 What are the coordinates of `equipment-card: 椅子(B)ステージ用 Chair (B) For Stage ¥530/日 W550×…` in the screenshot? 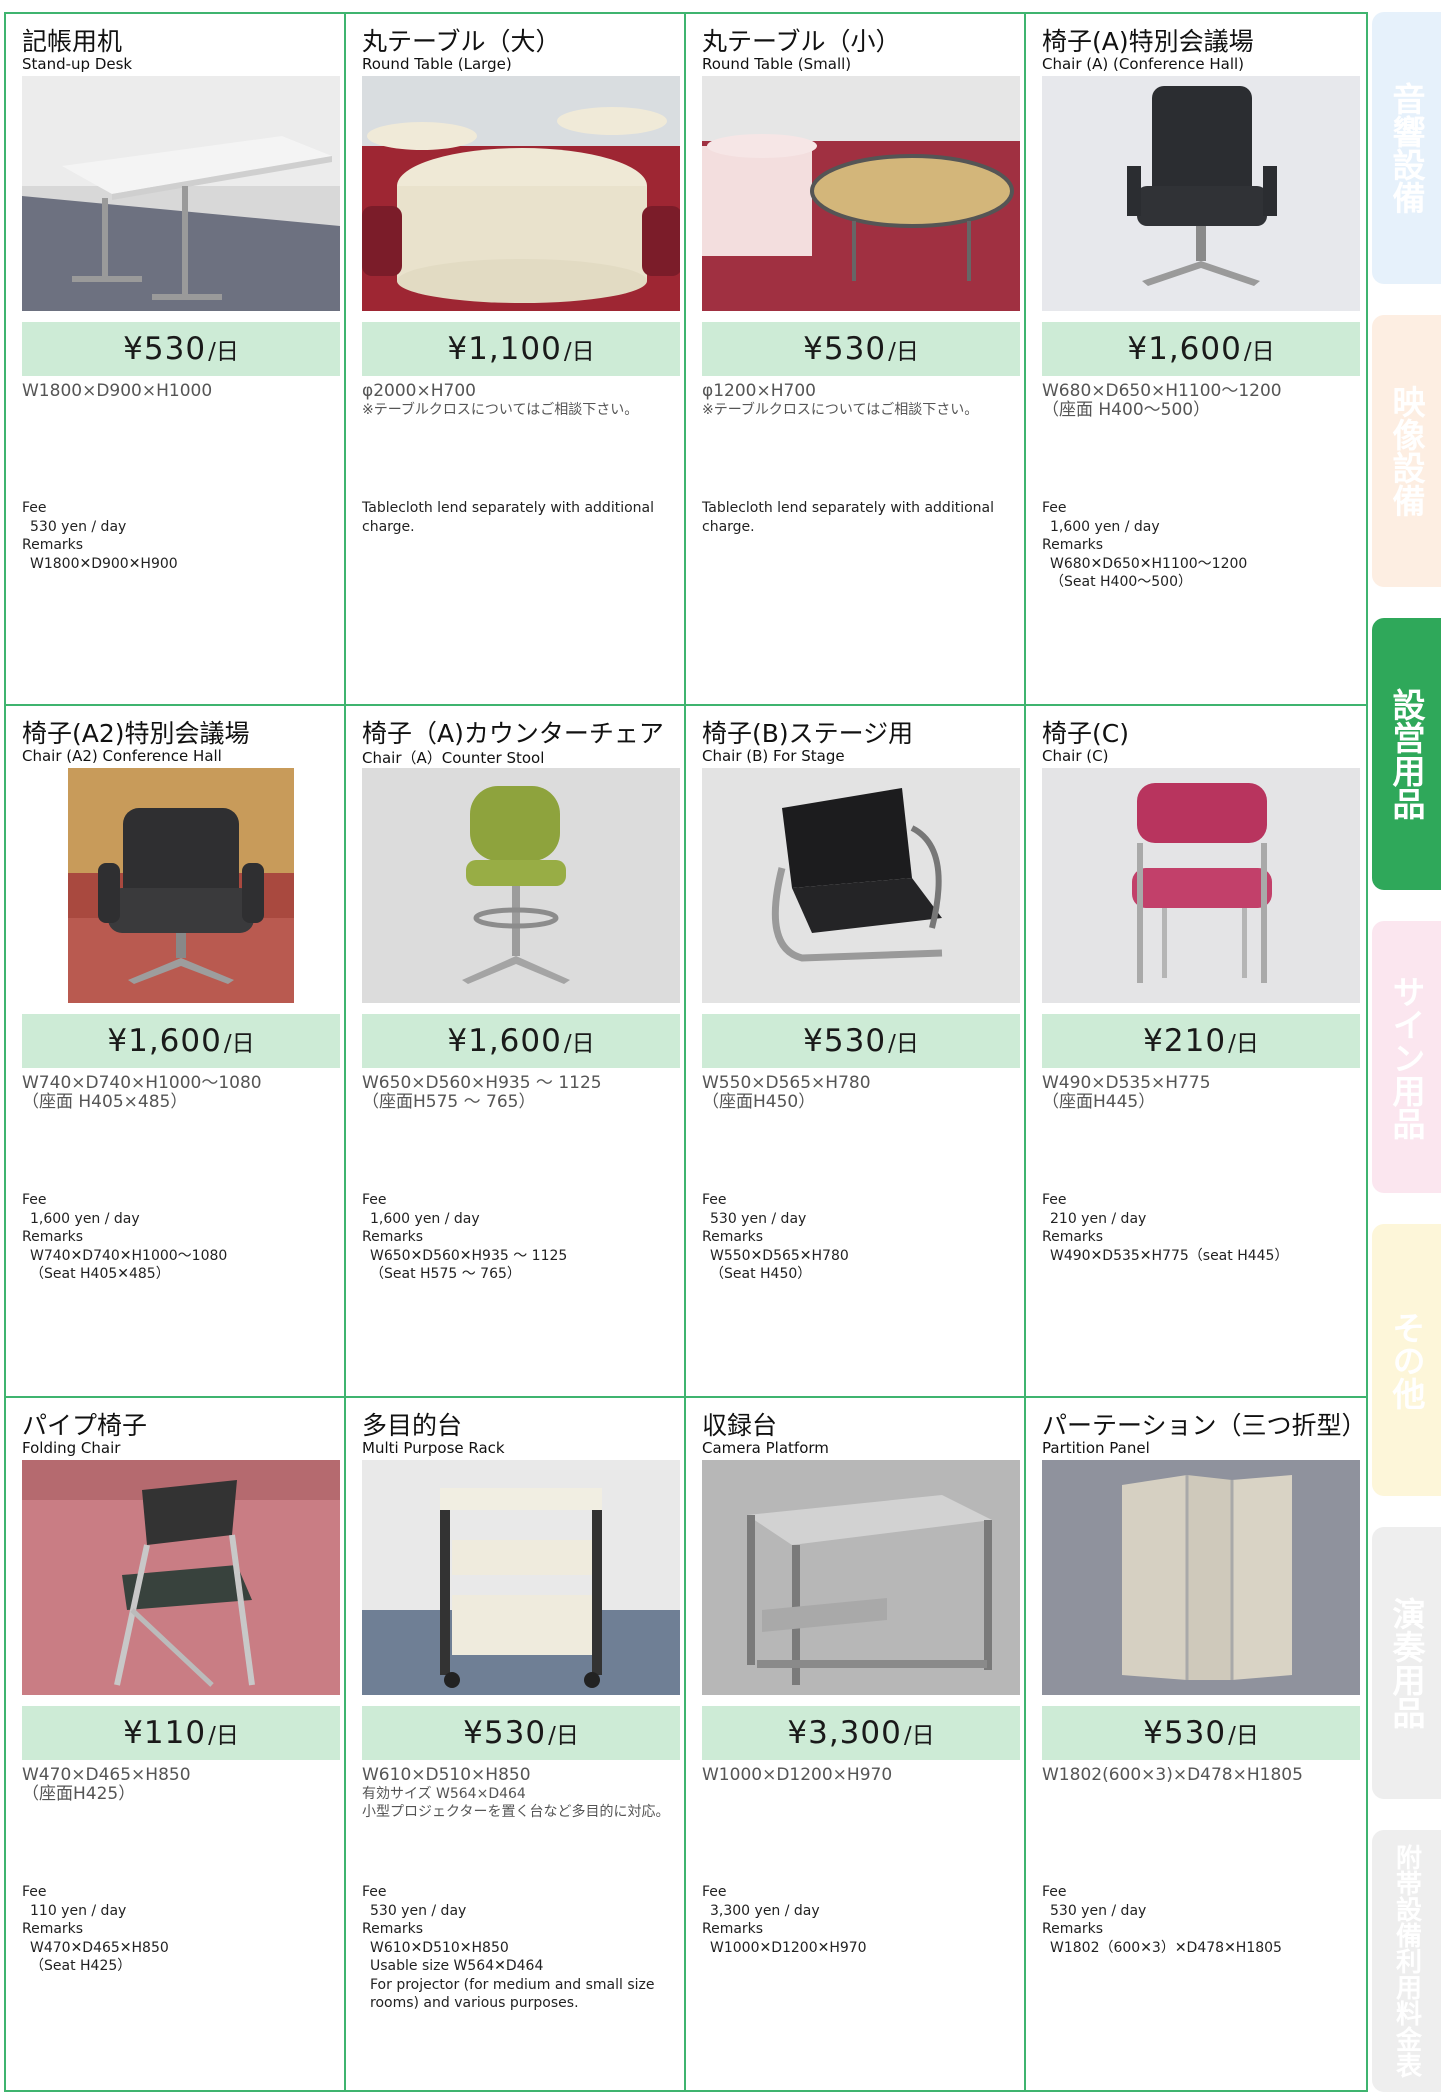 It's located at (856, 1052).